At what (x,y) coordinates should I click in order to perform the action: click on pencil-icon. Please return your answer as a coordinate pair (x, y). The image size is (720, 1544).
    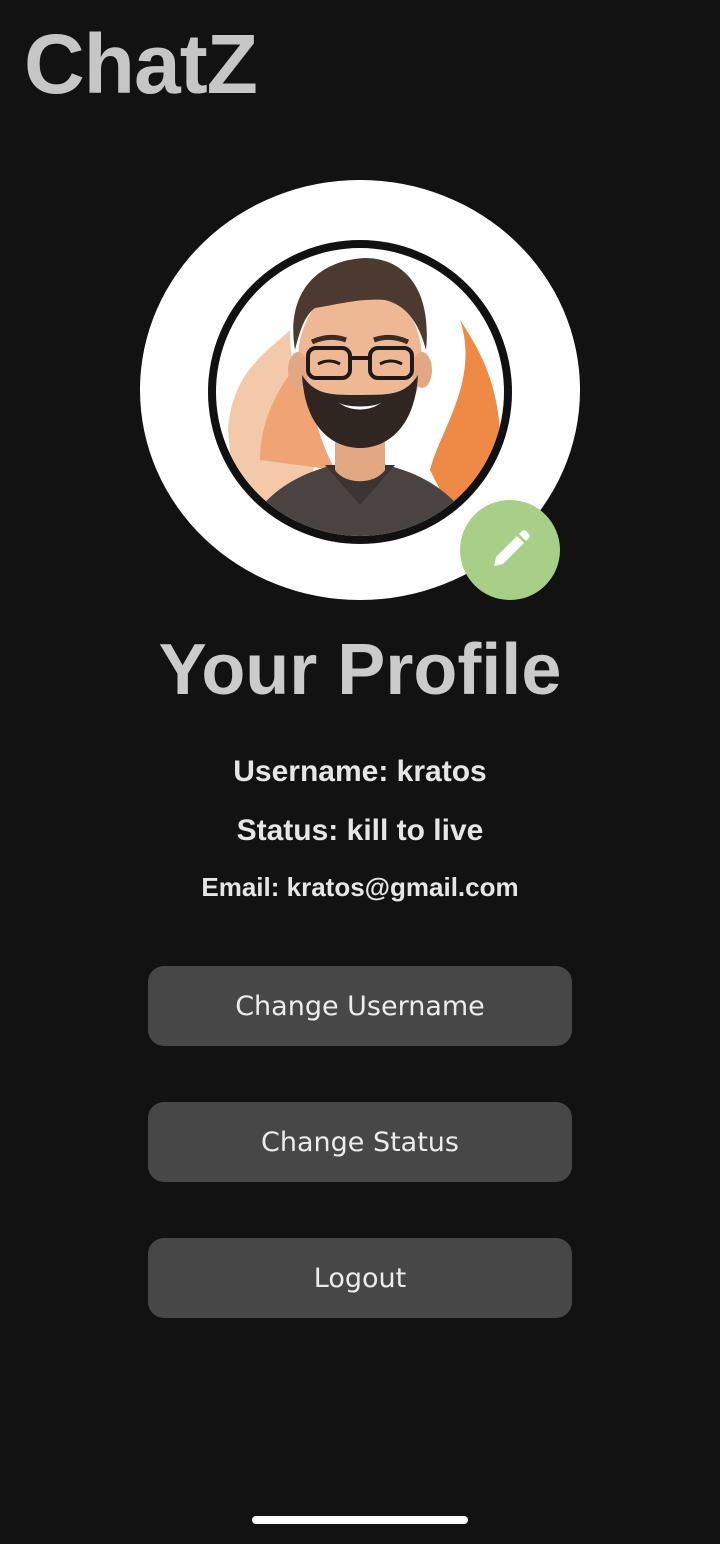
    Looking at the image, I should click on (512, 548).